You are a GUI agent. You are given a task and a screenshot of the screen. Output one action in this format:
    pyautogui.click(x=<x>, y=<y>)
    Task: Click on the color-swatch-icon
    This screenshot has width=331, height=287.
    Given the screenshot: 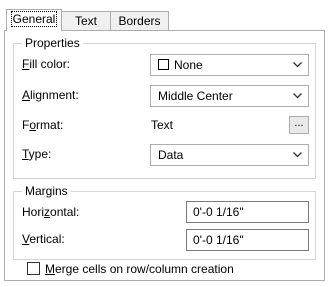 What is the action you would take?
    pyautogui.click(x=163, y=64)
    